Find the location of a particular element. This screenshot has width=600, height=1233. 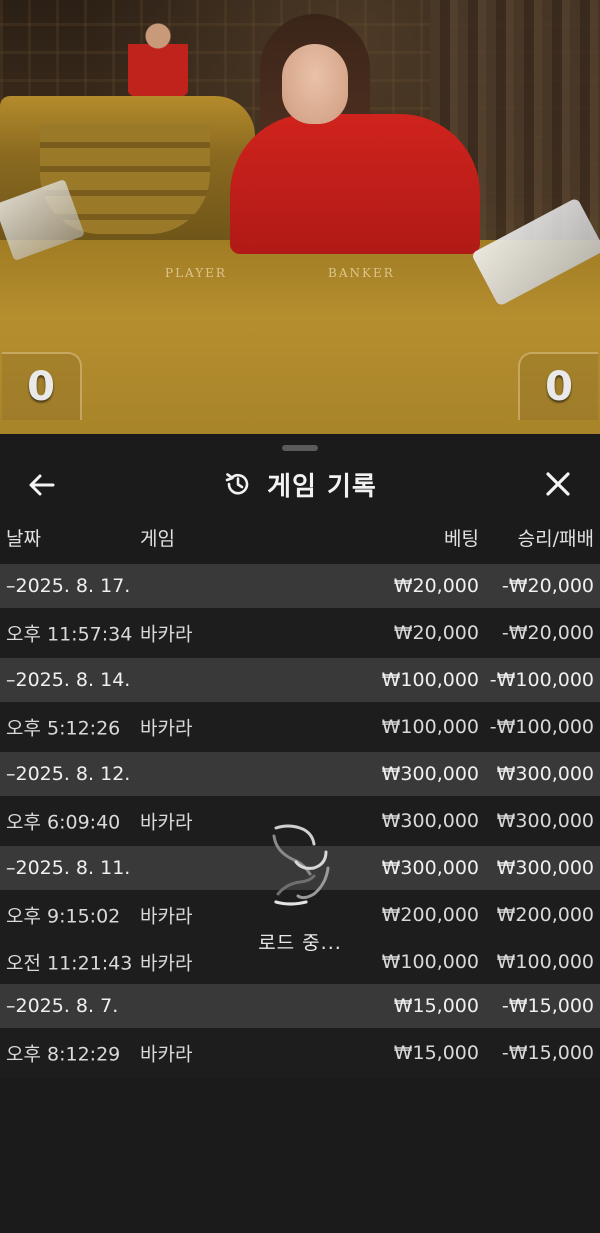

background-dealer is located at coordinates (158, 56).